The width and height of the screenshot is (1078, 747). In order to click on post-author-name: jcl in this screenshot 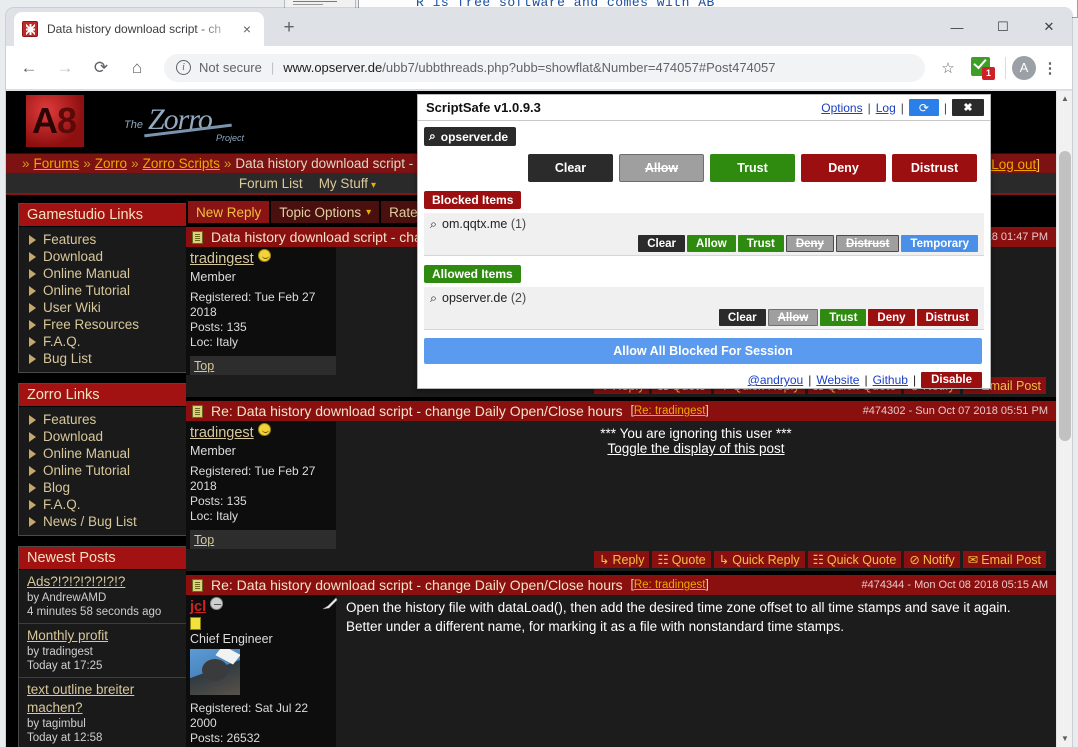, I will do `click(198, 607)`.